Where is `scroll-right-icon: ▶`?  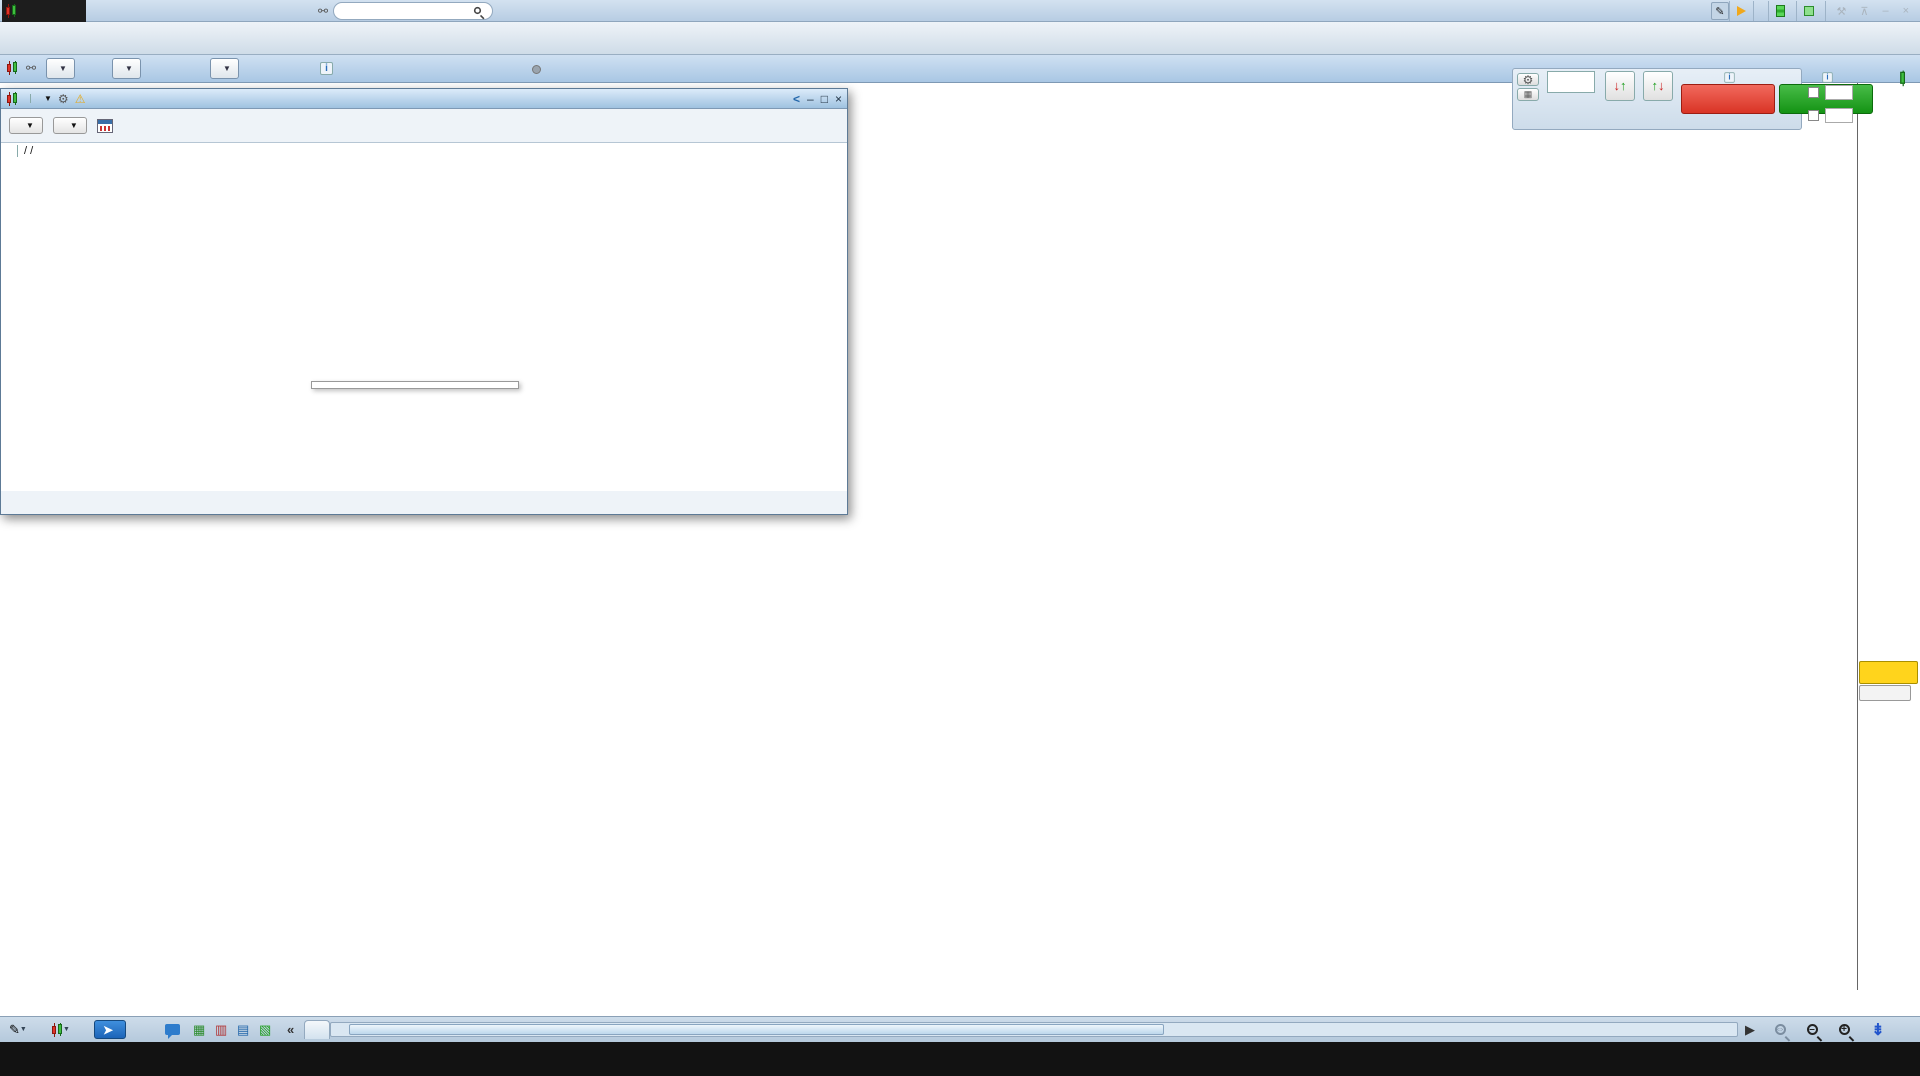 scroll-right-icon: ▶ is located at coordinates (1750, 1029).